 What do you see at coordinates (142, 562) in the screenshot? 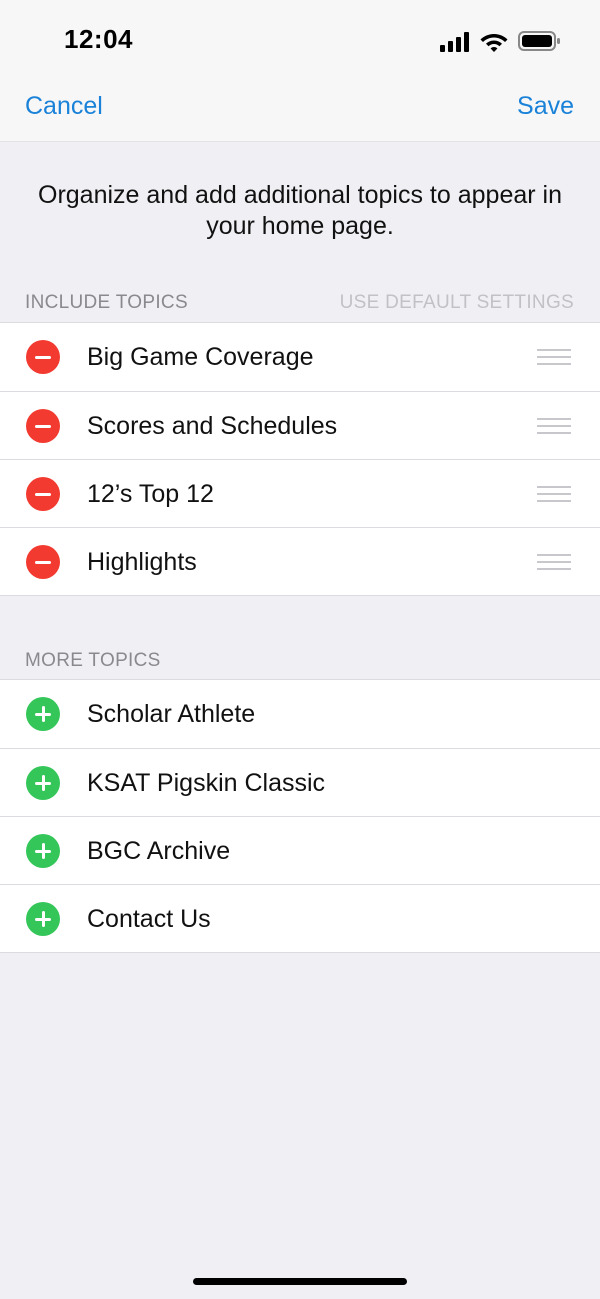
I see `topic-label: Highlights` at bounding box center [142, 562].